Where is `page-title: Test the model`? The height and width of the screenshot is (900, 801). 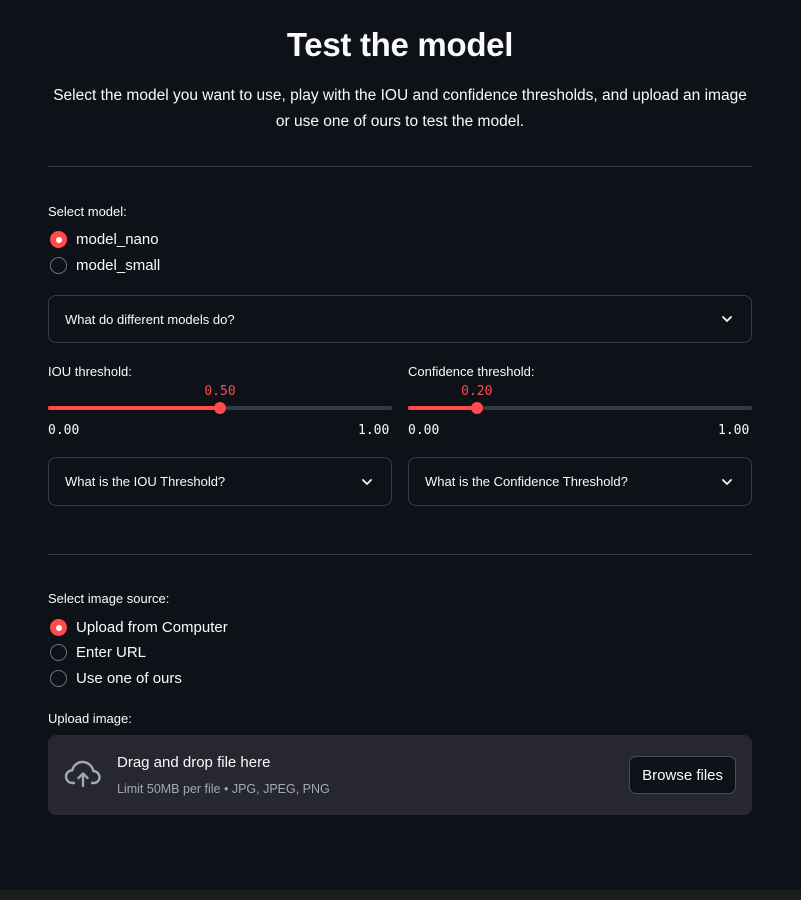 page-title: Test the model is located at coordinates (400, 44).